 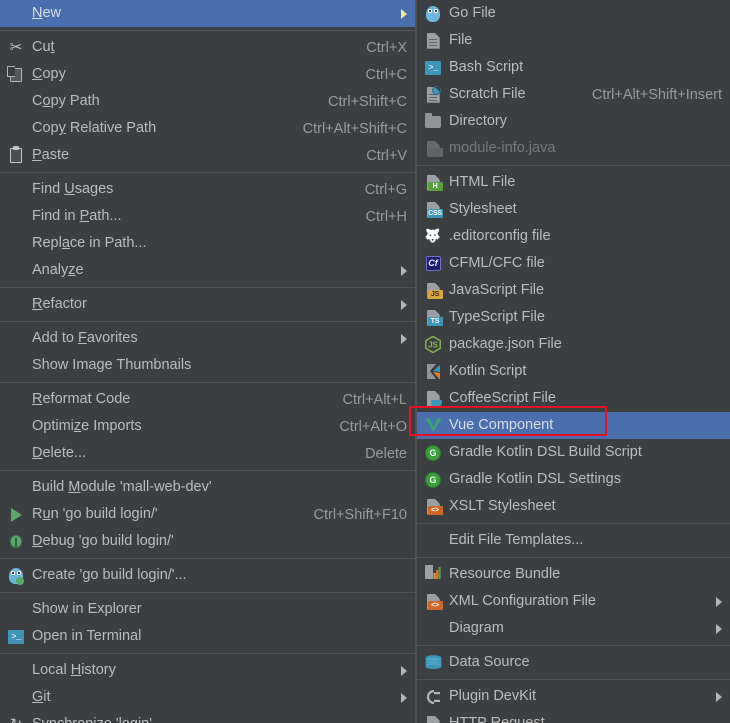 What do you see at coordinates (573, 209) in the screenshot?
I see `menu-item-stylesheet: CSS Stylesheet` at bounding box center [573, 209].